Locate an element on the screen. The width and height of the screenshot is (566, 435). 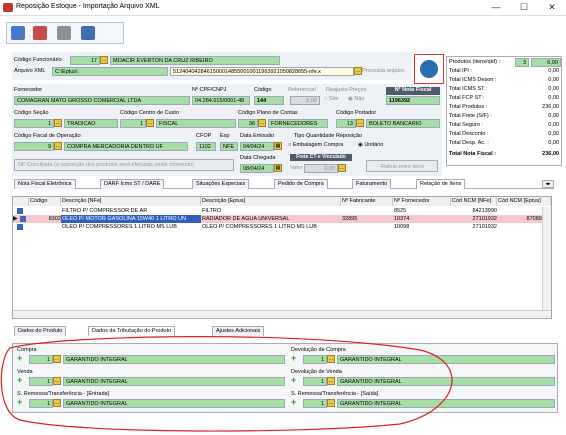
valor-field: 0,00 is located at coordinates (321, 168).